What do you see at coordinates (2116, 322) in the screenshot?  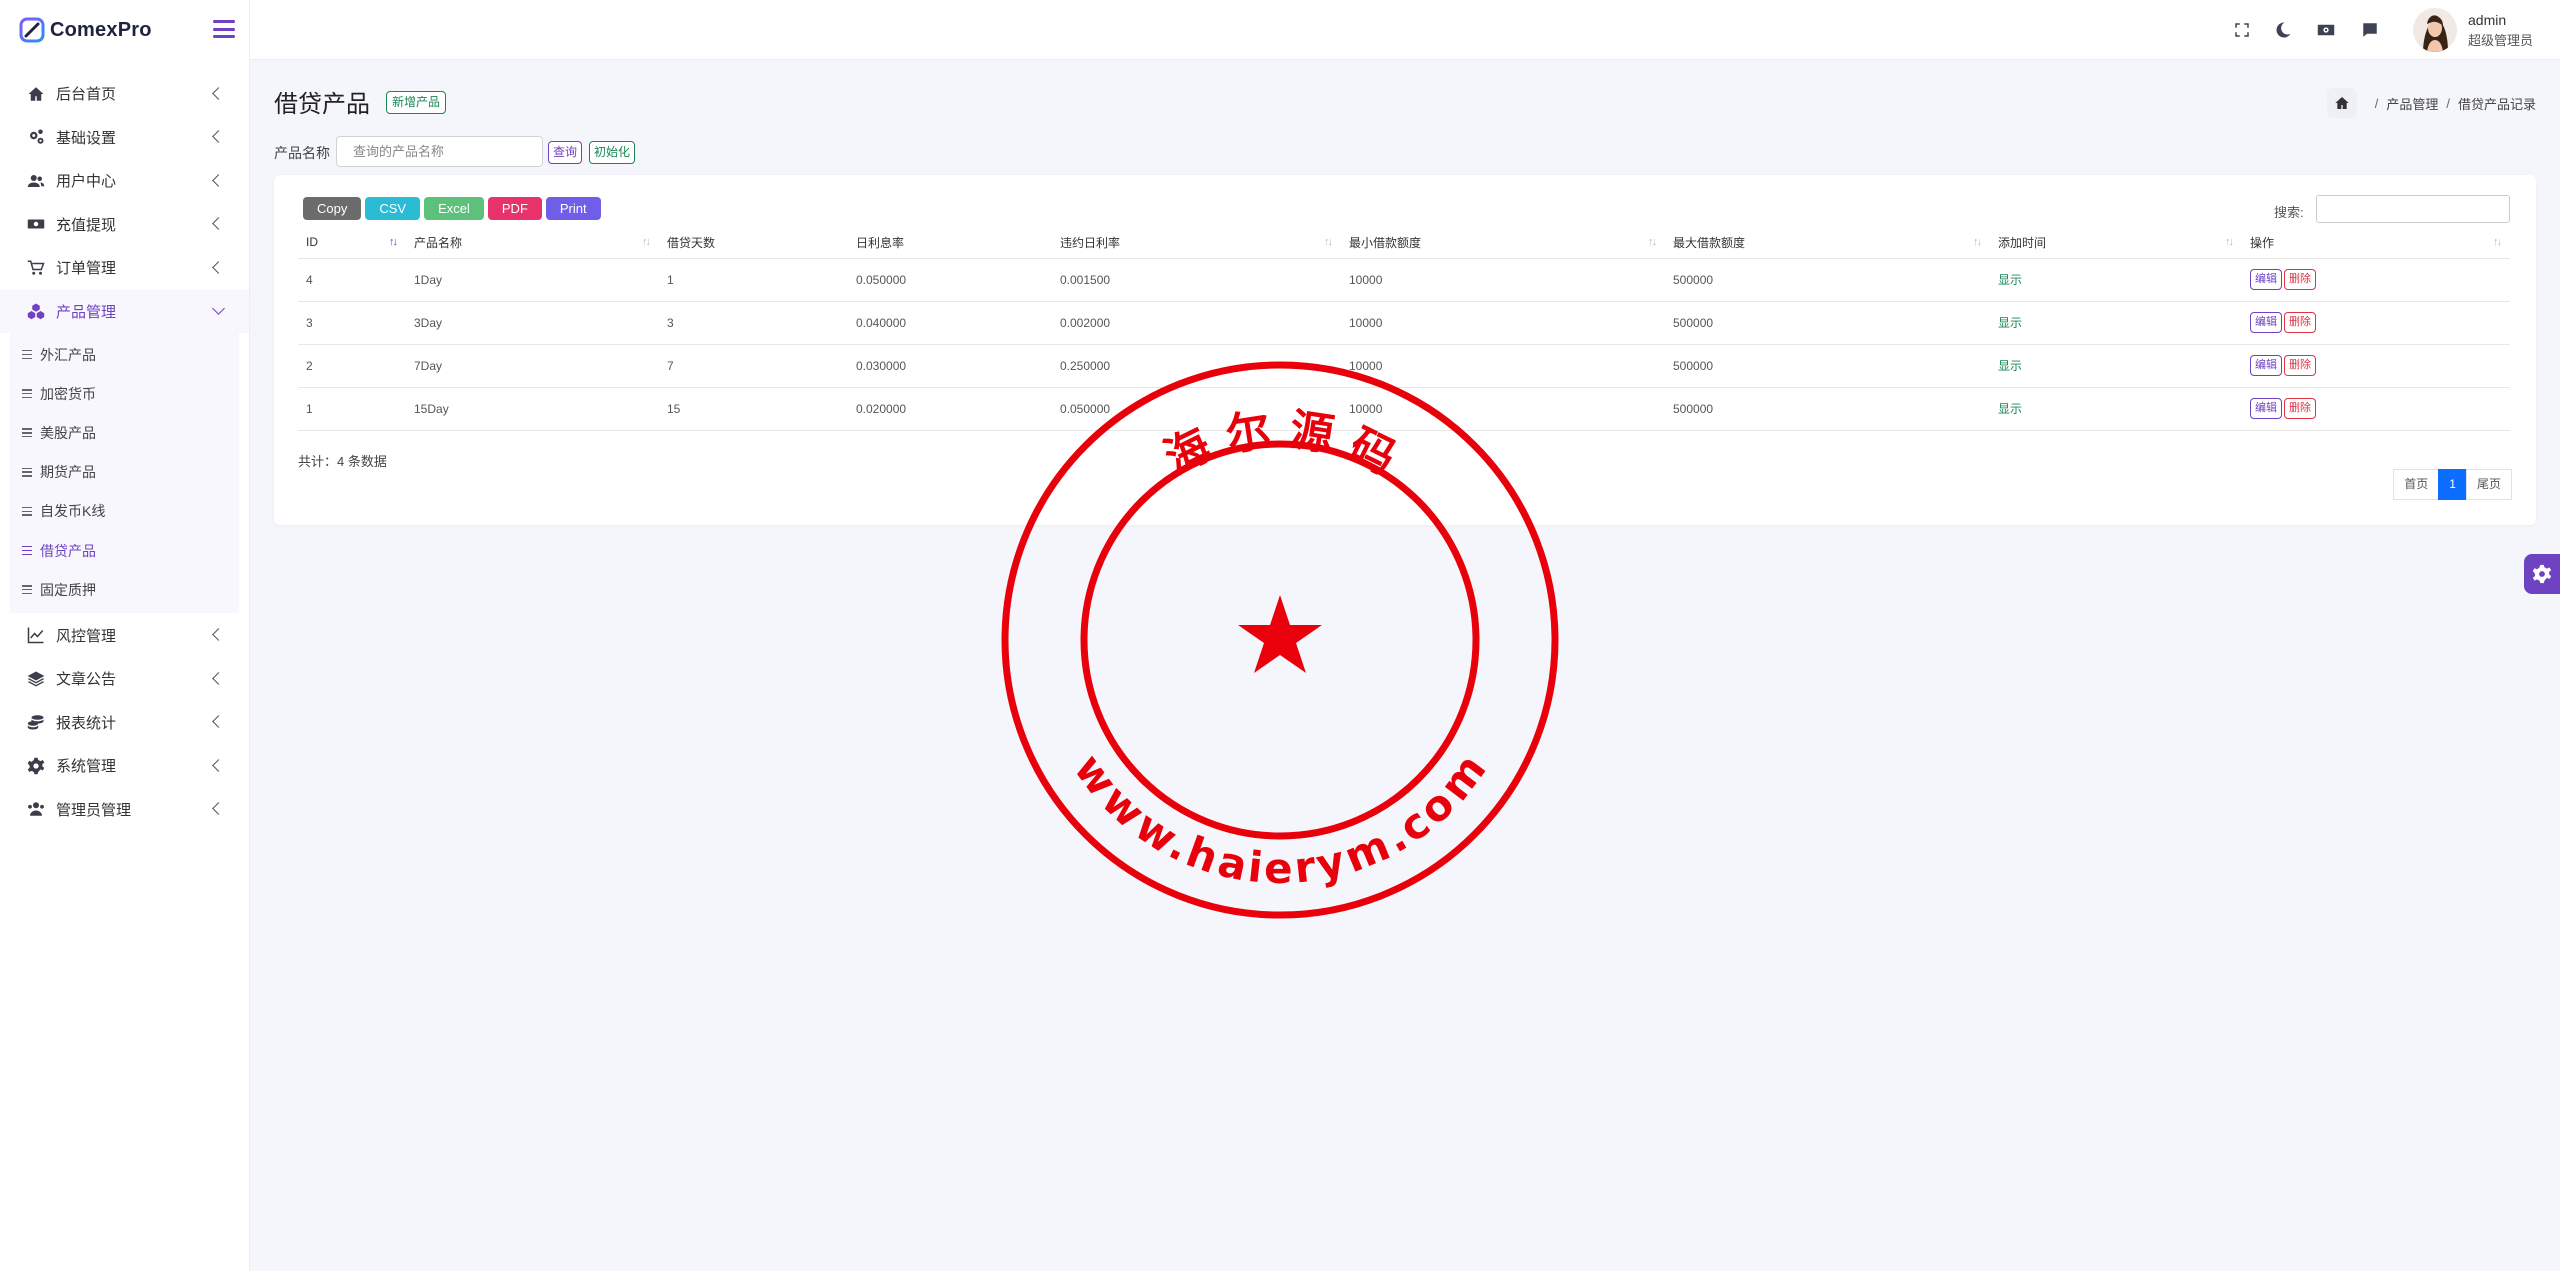 I see `cell-status: 显示` at bounding box center [2116, 322].